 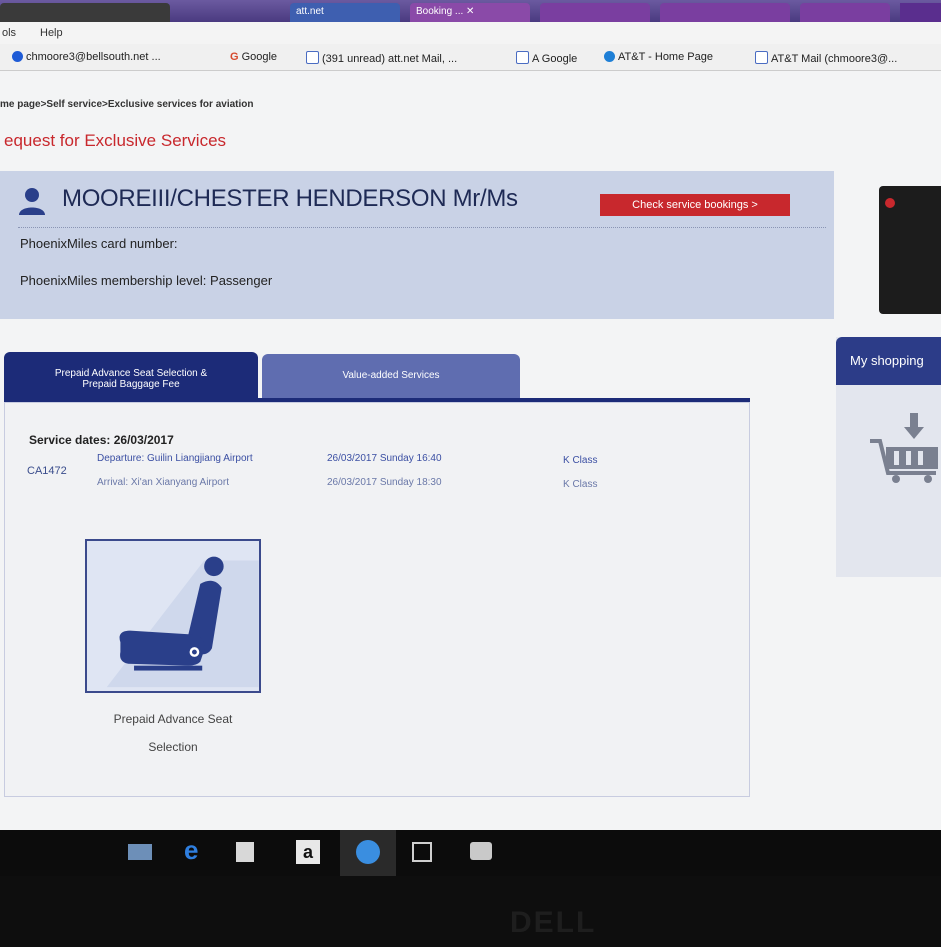 What do you see at coordinates (695, 205) in the screenshot?
I see `check-service-bookings-button: Check service bookings >` at bounding box center [695, 205].